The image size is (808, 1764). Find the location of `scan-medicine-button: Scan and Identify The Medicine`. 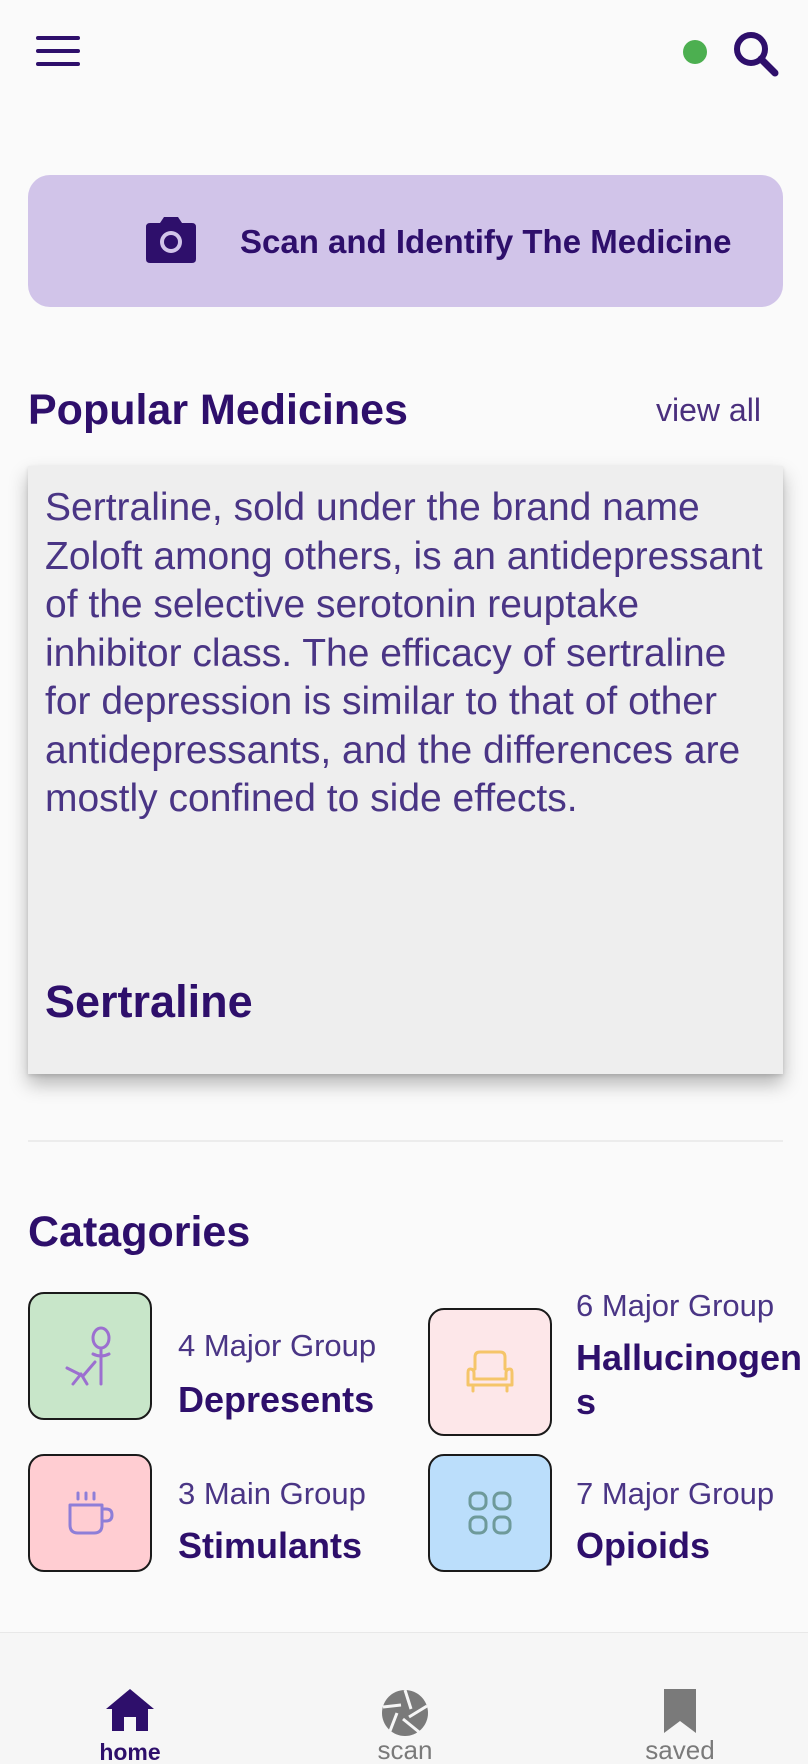

scan-medicine-button: Scan and Identify The Medicine is located at coordinates (405, 241).